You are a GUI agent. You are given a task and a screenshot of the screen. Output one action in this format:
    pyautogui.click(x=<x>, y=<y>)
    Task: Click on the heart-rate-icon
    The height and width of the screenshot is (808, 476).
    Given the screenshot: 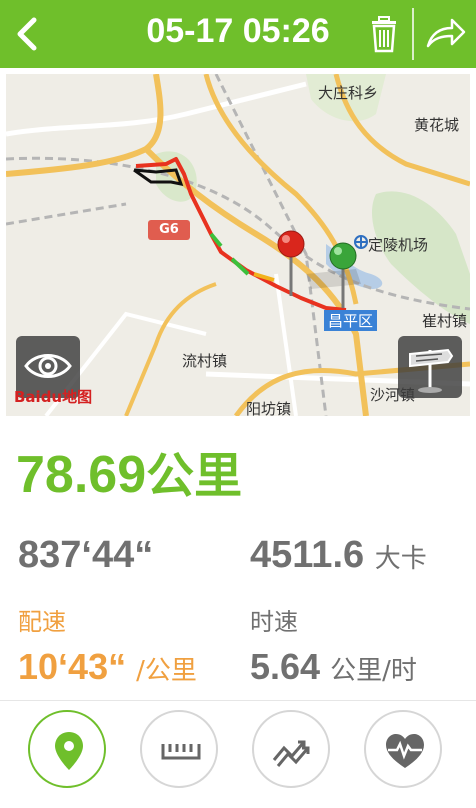 What is the action you would take?
    pyautogui.click(x=405, y=751)
    